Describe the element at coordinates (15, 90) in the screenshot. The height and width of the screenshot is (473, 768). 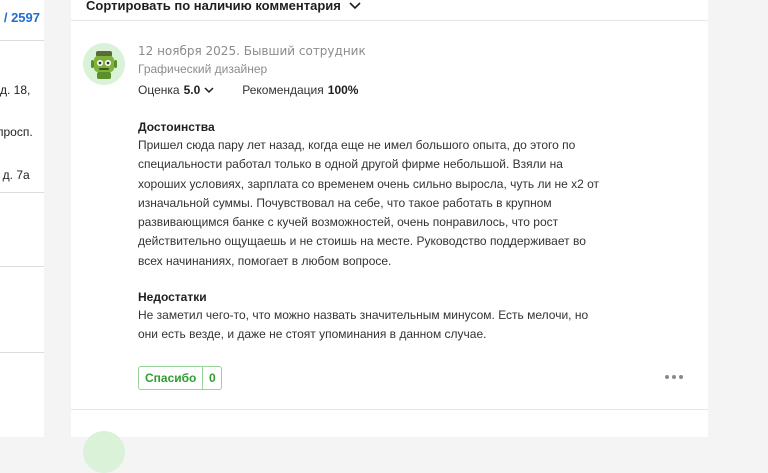
I see `address-fragment: д. 18,` at that location.